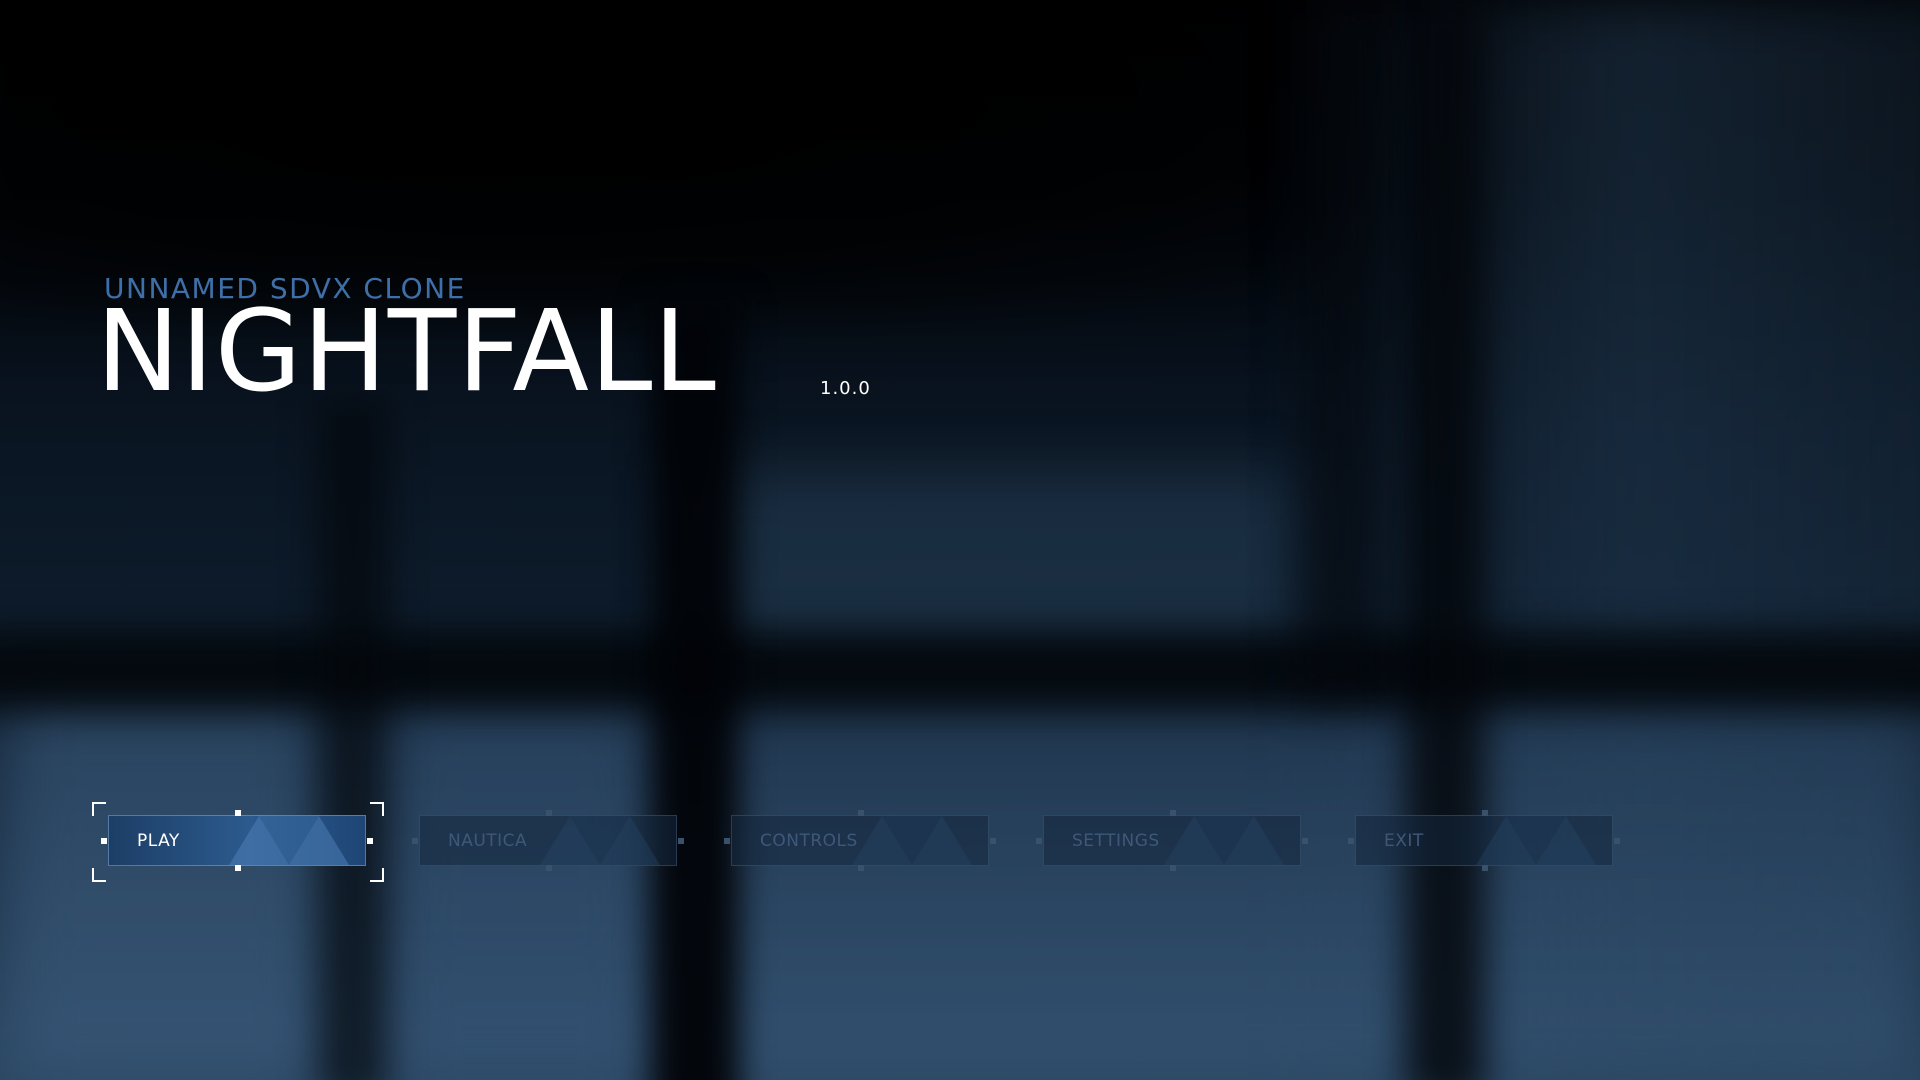 The image size is (1920, 1080). I want to click on controls-button-label: CONTROLS, so click(809, 841).